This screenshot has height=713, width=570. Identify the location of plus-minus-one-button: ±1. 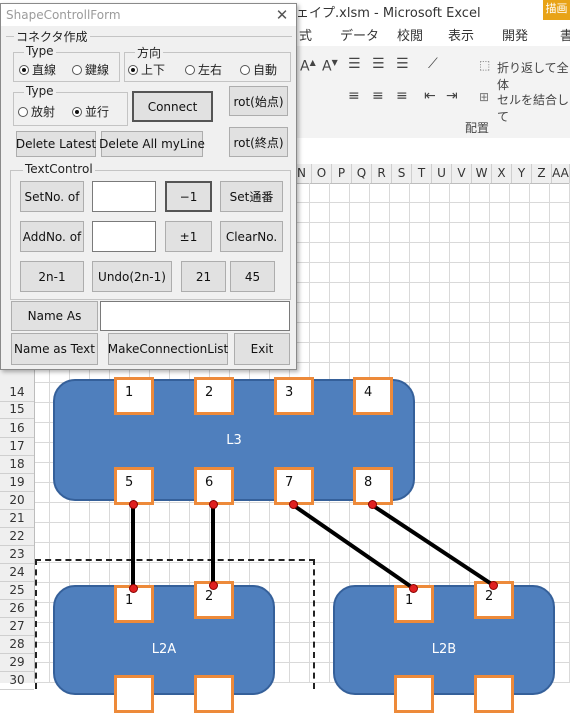
(188, 236).